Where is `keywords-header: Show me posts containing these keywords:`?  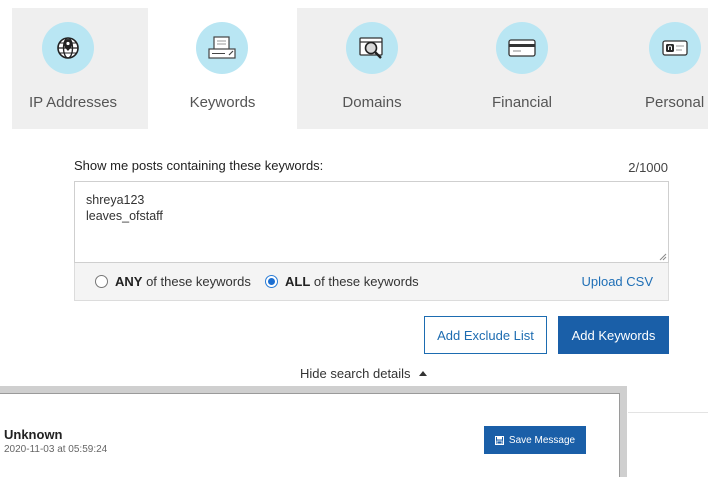 keywords-header: Show me posts containing these keywords: is located at coordinates (199, 165).